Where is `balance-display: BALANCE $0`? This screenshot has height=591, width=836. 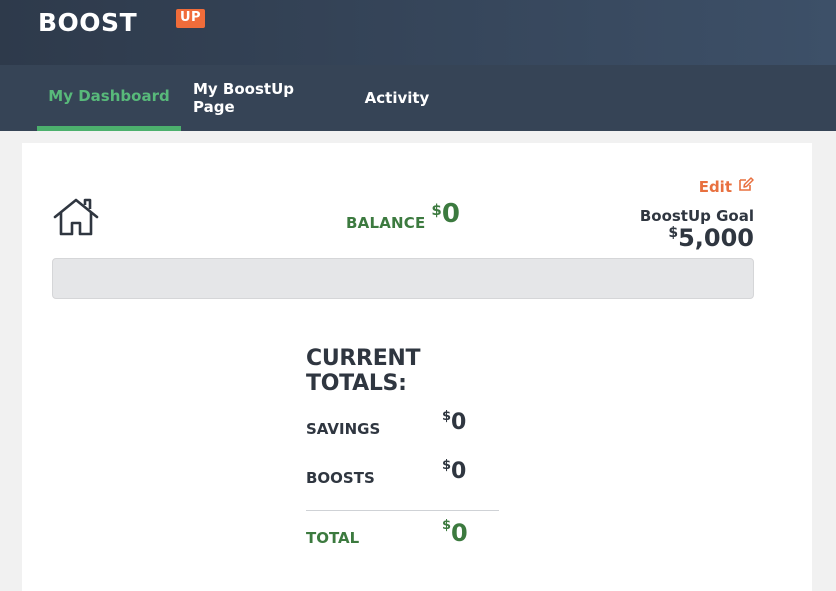
balance-display: BALANCE $0 is located at coordinates (403, 216).